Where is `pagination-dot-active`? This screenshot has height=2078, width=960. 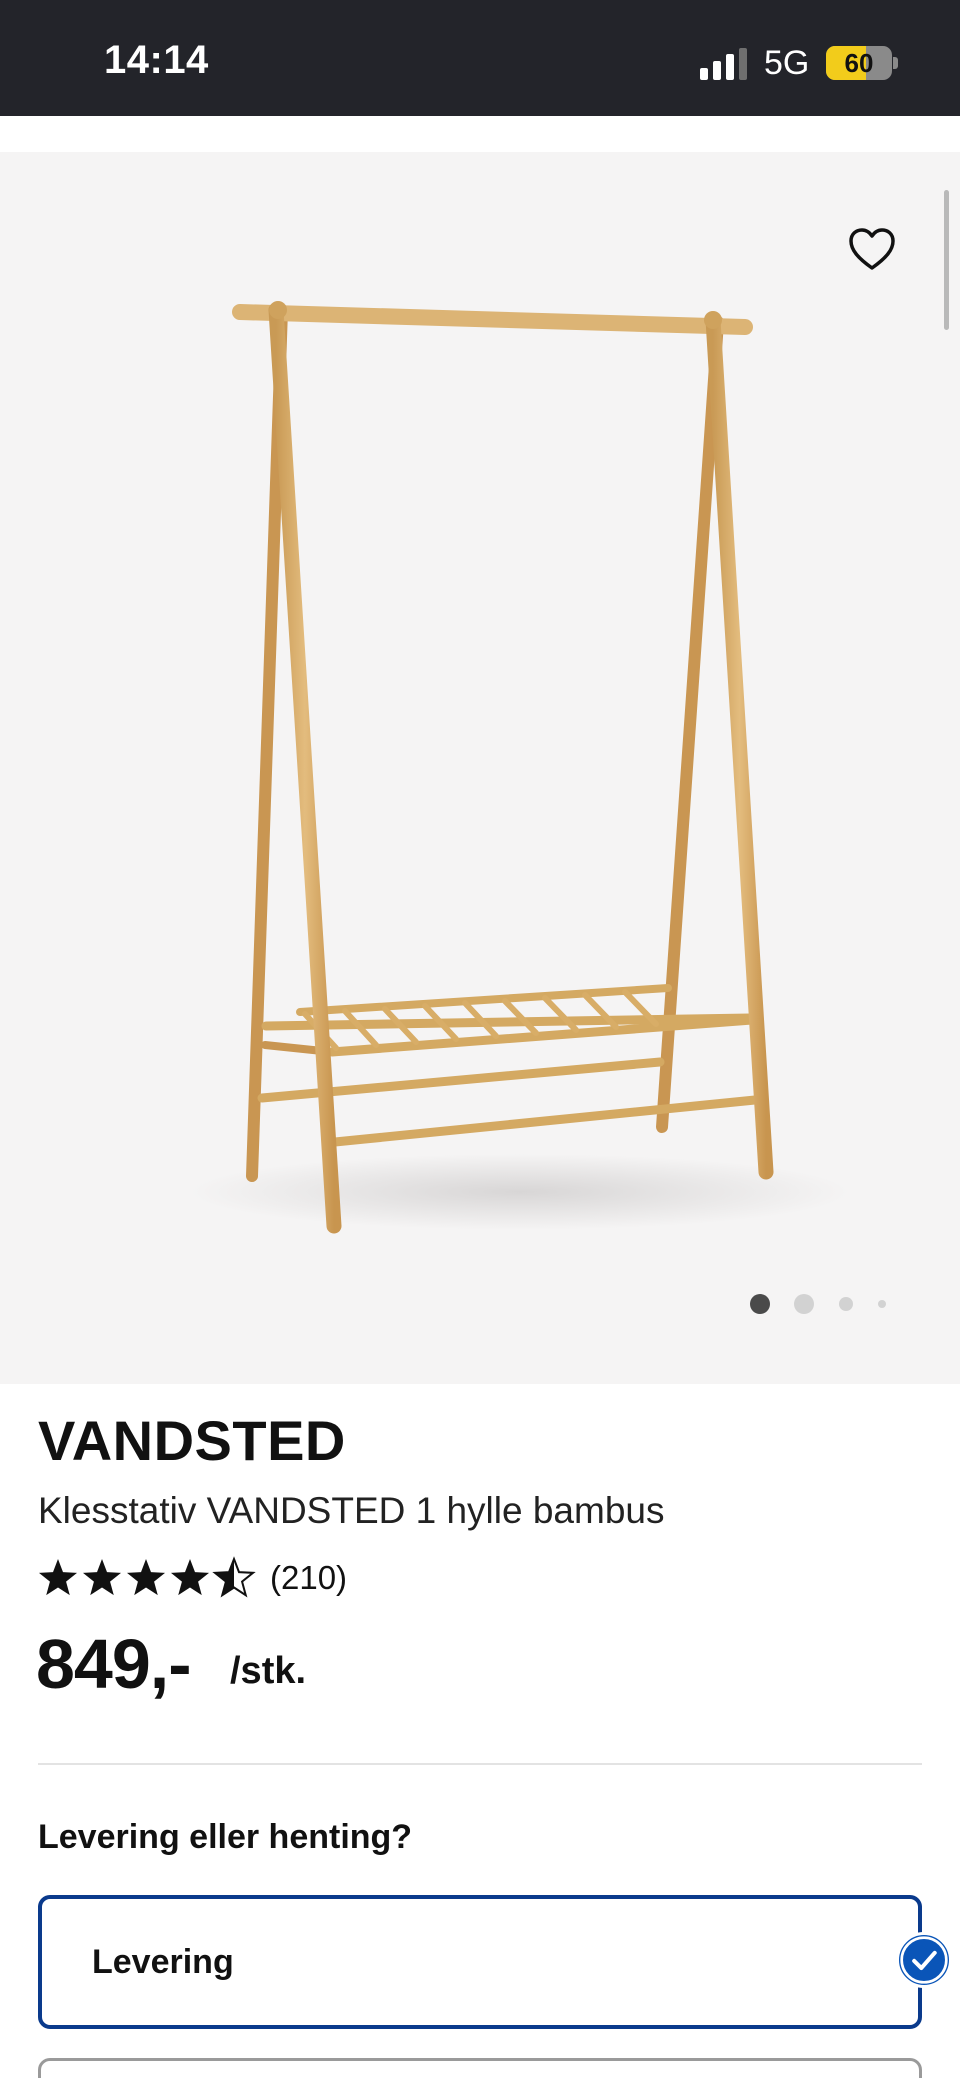
pagination-dot-active is located at coordinates (760, 1304).